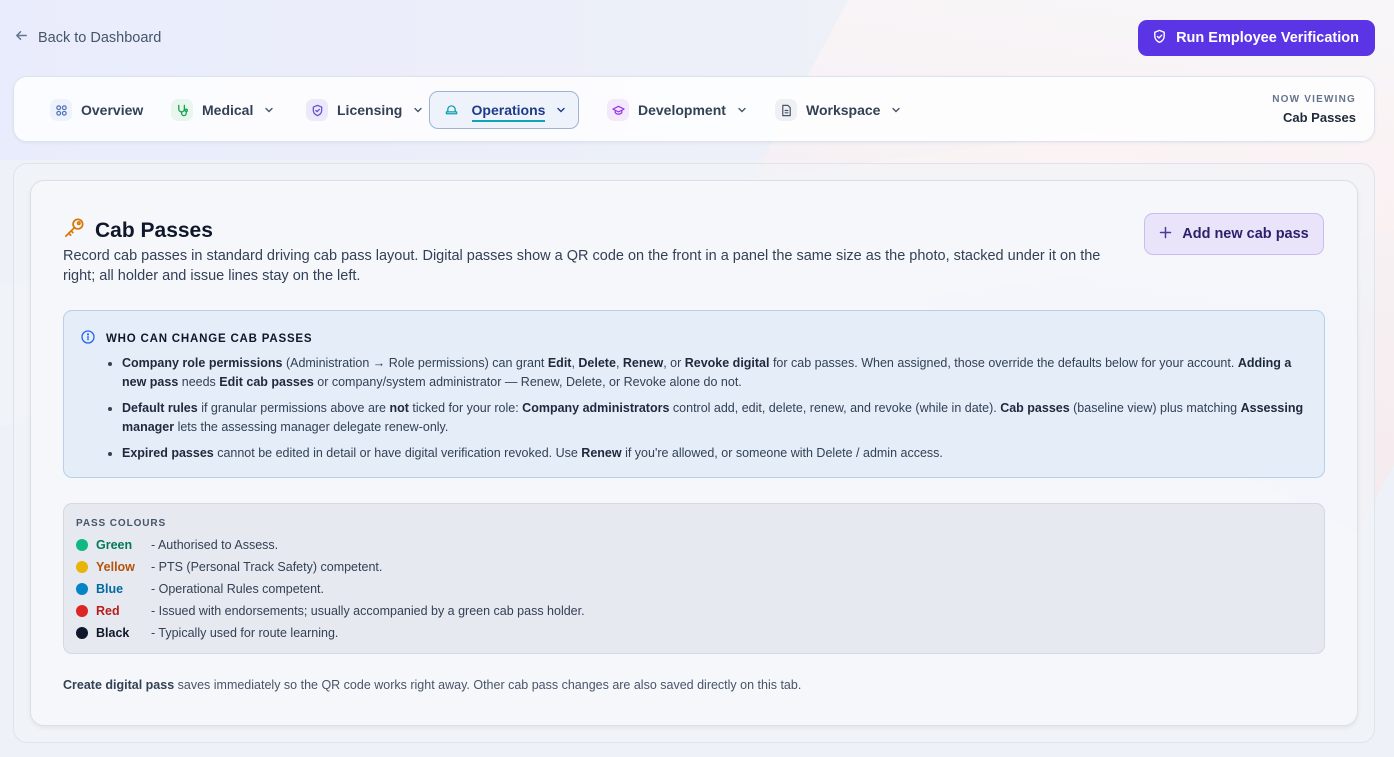 Image resolution: width=1394 pixels, height=757 pixels. I want to click on tab-licensing-label: Licensing, so click(370, 110).